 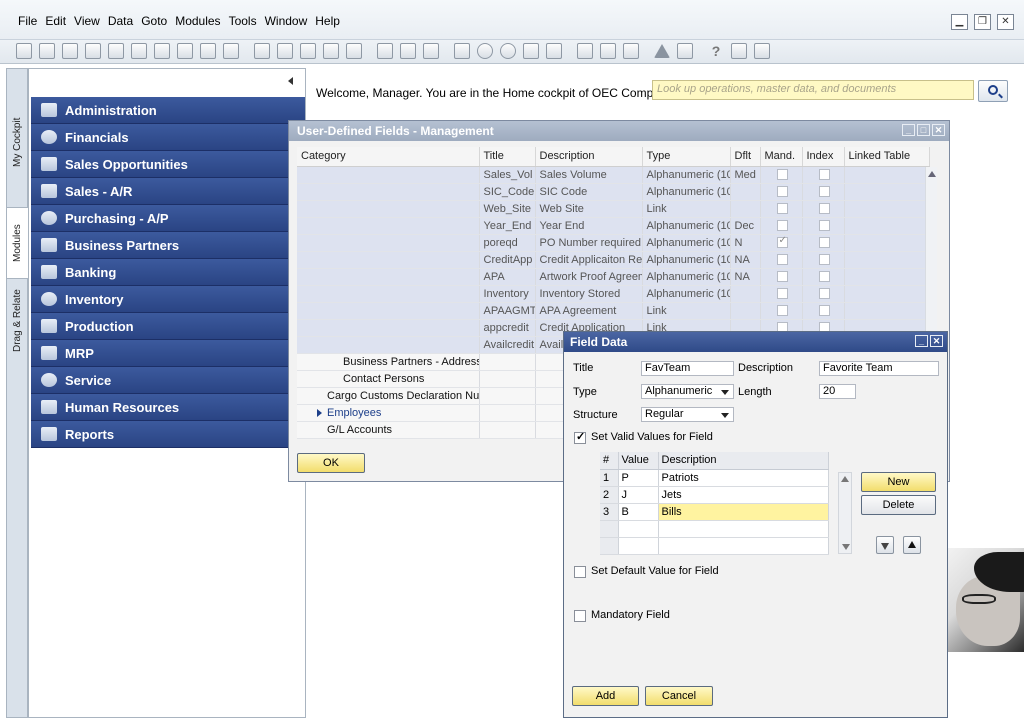 What do you see at coordinates (631, 51) in the screenshot?
I see `form-settings-icon` at bounding box center [631, 51].